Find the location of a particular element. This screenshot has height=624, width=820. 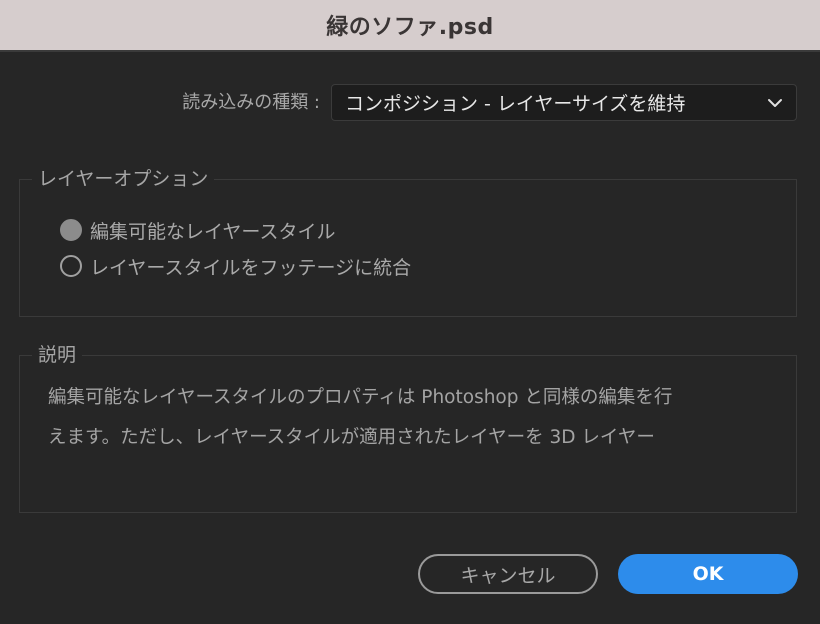

cancel-button: キャンセル is located at coordinates (508, 574).